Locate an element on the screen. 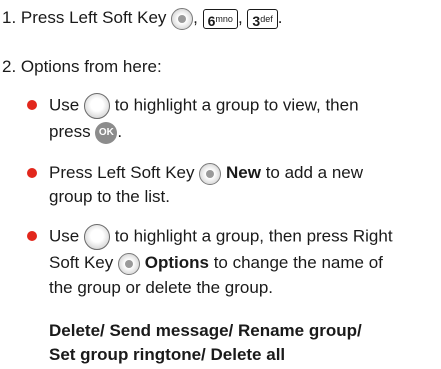 The width and height of the screenshot is (441, 369). right-soft-key-icon is located at coordinates (129, 263).